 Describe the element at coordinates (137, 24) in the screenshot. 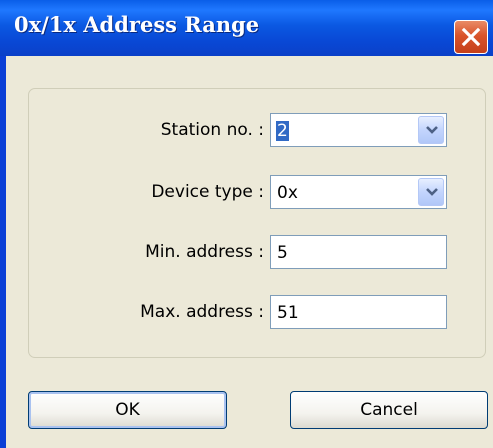

I see `dialog-title: 0x/1x Address Range` at that location.